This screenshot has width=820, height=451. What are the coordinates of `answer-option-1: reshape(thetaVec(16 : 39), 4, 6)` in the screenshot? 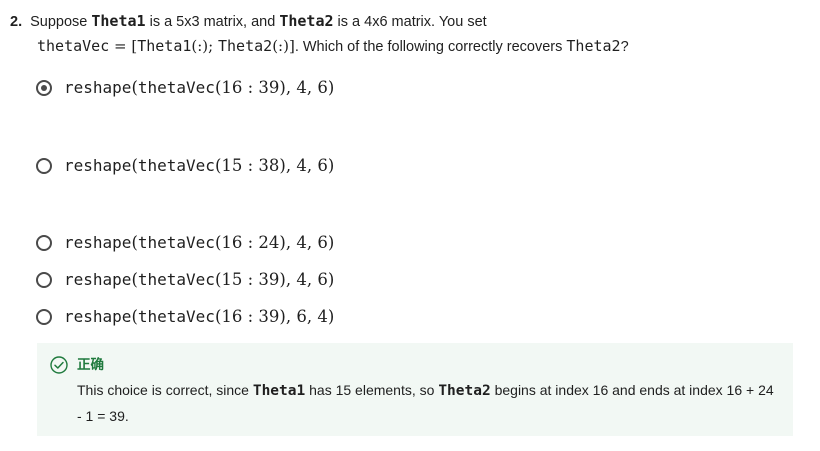 It's located at (185, 88).